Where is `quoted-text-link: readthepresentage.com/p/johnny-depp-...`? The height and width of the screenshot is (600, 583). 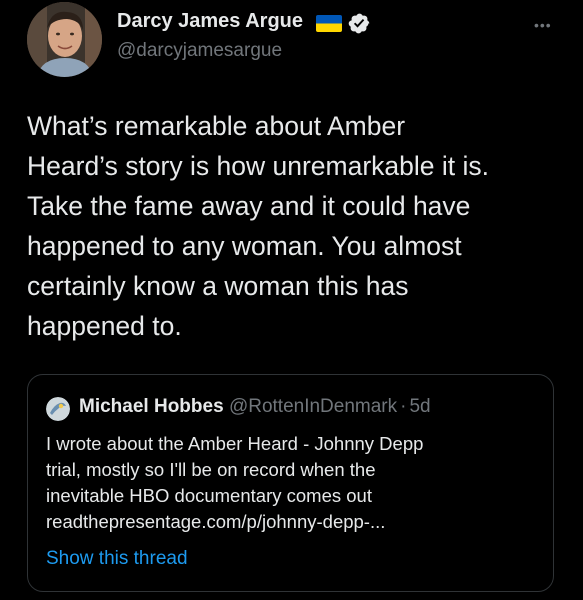 quoted-text-link: readthepresentage.com/p/johnny-depp-... is located at coordinates (296, 522).